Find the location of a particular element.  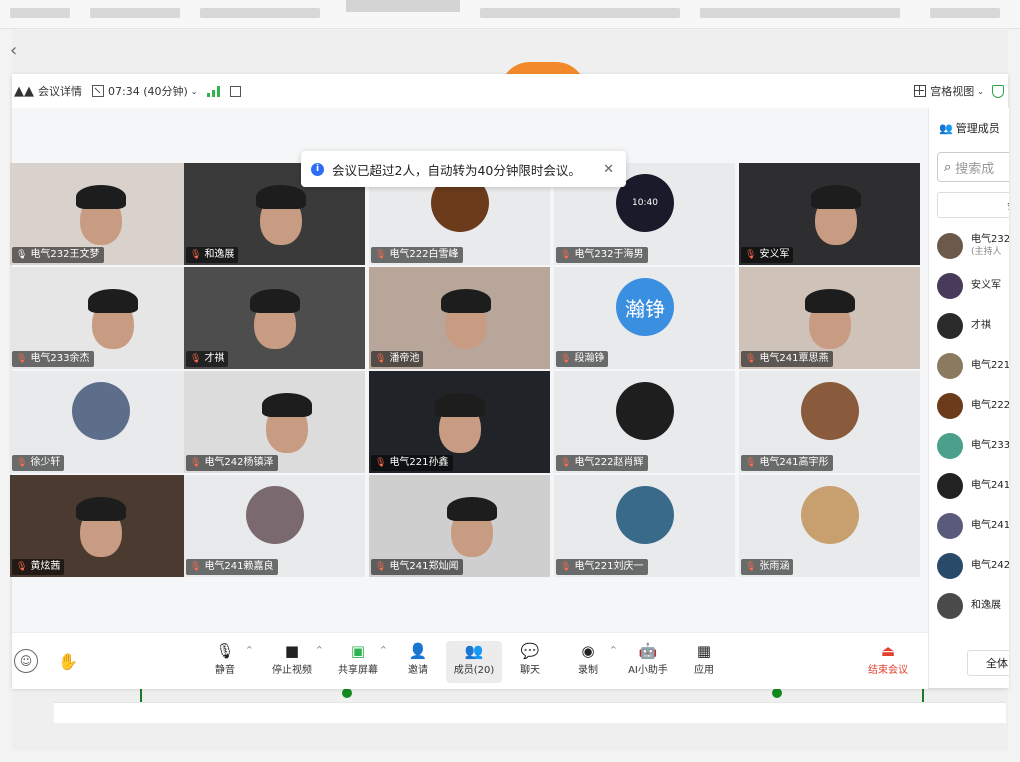

member-list-item: 电气222 is located at coordinates (973, 406).